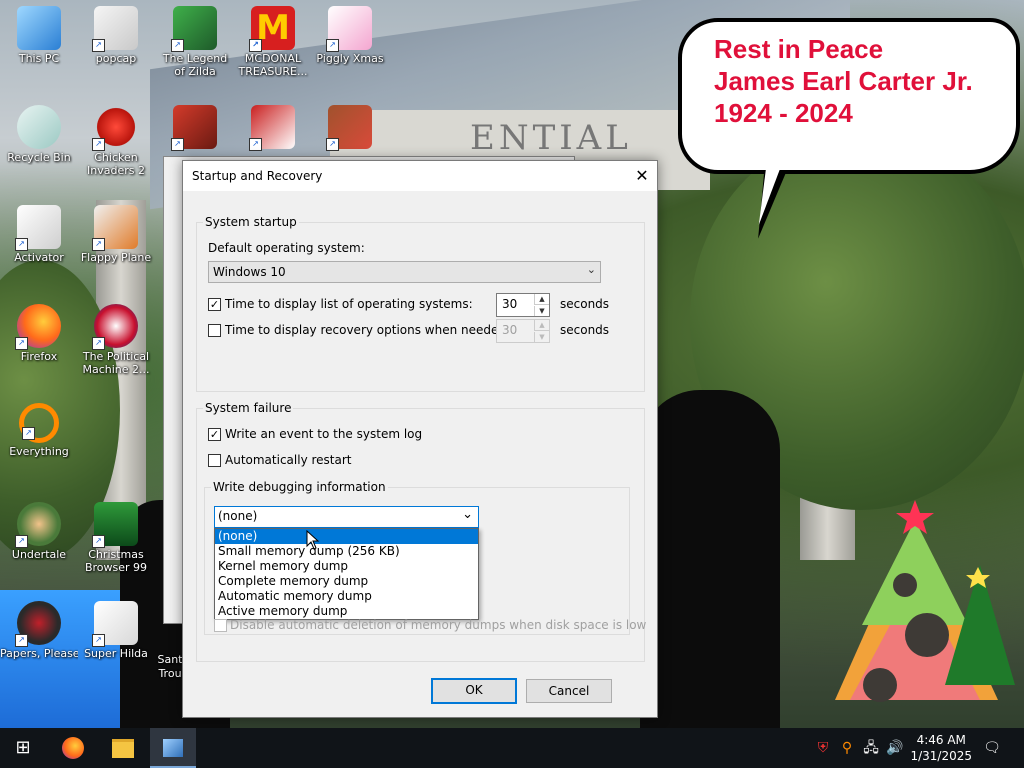 The image size is (1024, 768). What do you see at coordinates (569, 691) in the screenshot?
I see `cancel-button: Cancel` at bounding box center [569, 691].